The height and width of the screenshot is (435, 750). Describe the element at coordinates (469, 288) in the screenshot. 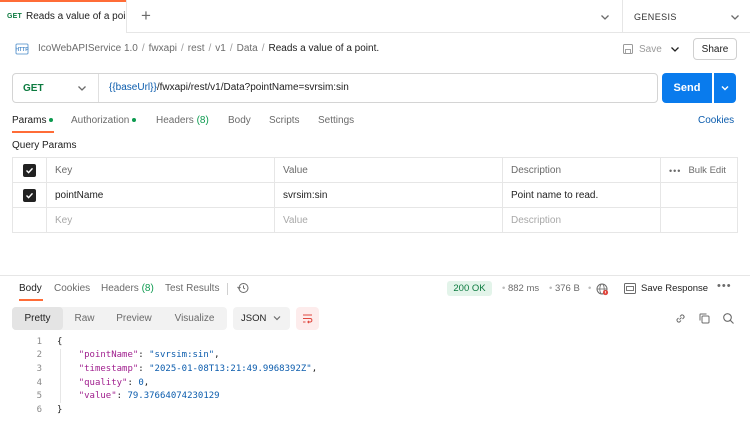

I see `status-badge: 200 OK` at that location.